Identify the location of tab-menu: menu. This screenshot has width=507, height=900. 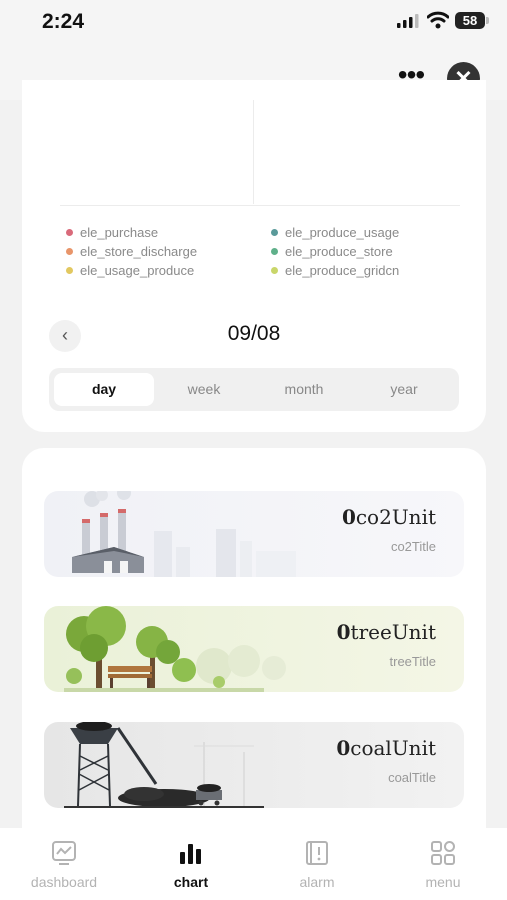
(443, 864).